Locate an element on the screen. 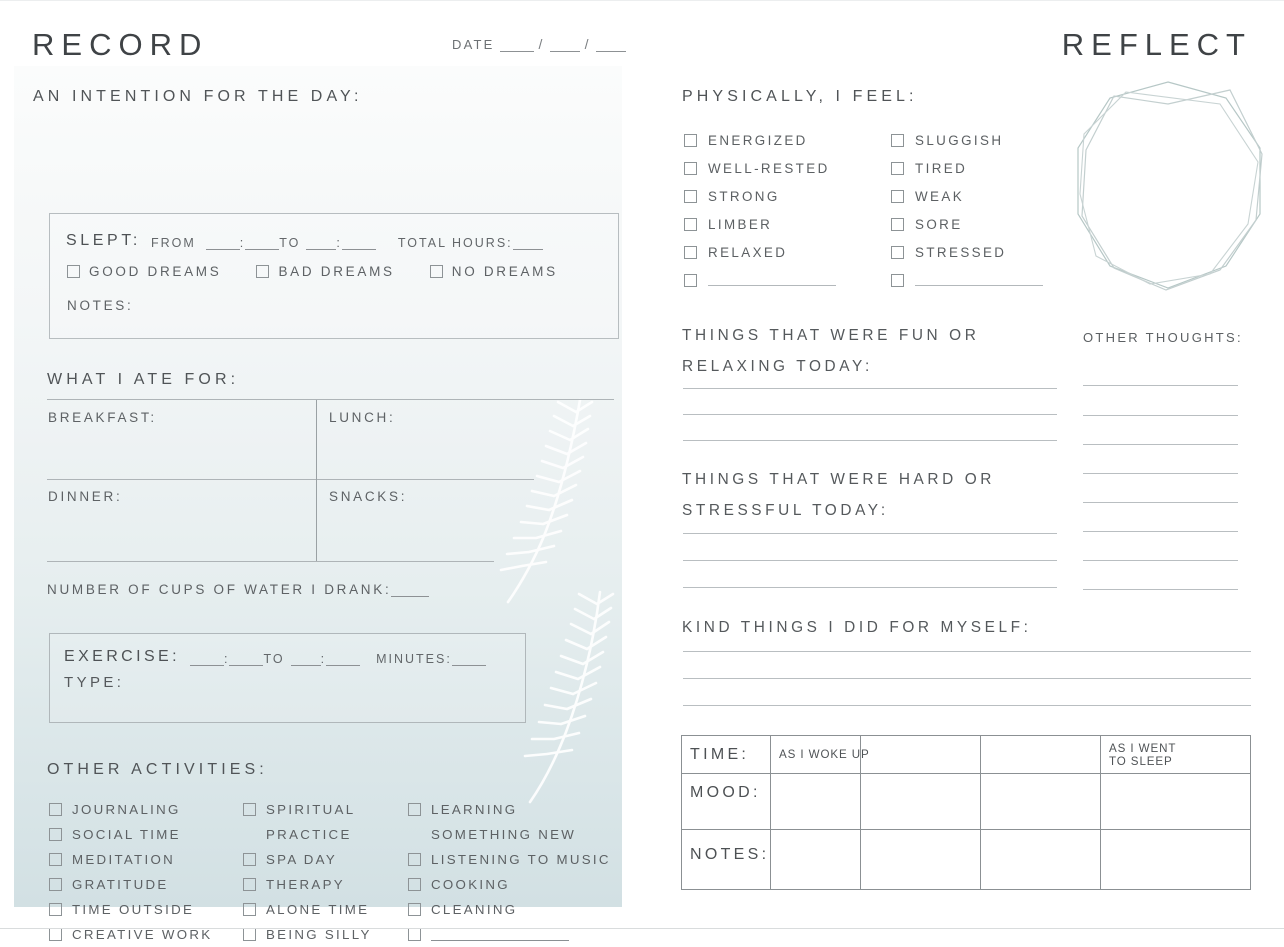 This screenshot has width=1284, height=947. checkbox-social-time: SOCIAL TIME is located at coordinates (146, 834).